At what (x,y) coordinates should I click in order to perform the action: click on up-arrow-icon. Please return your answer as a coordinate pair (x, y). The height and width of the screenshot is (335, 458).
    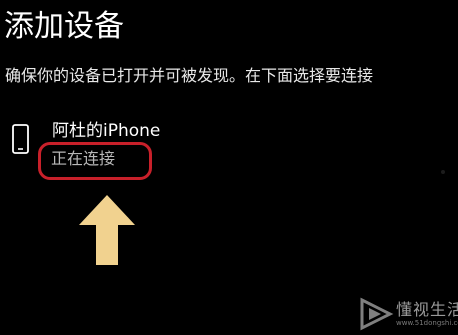
    Looking at the image, I should click on (107, 230).